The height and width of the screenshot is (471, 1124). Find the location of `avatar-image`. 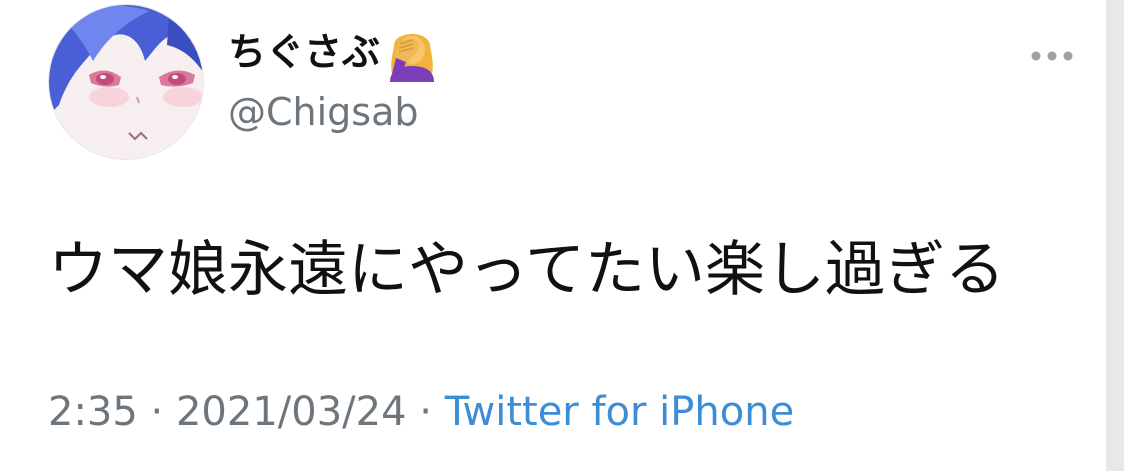

avatar-image is located at coordinates (126, 82).